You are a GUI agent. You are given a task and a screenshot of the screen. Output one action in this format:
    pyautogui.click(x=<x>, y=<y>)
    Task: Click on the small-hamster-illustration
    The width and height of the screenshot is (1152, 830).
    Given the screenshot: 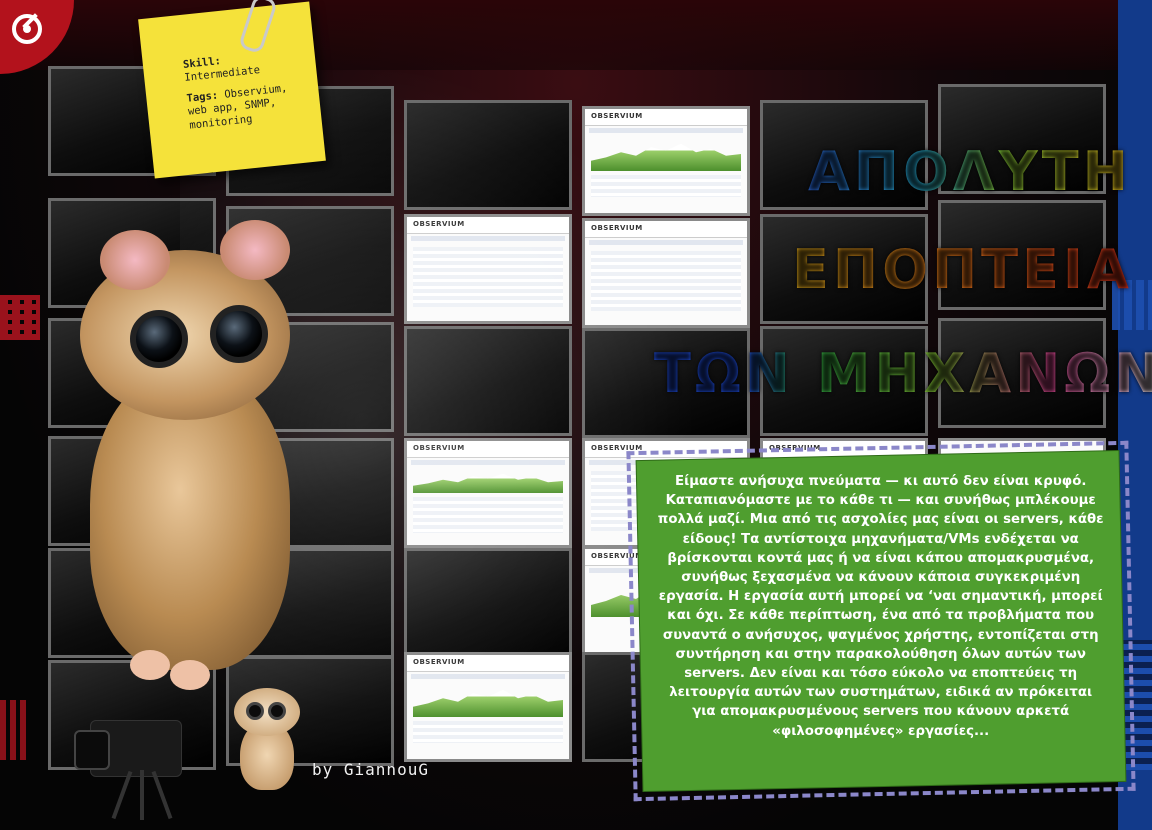 What is the action you would take?
    pyautogui.click(x=267, y=735)
    